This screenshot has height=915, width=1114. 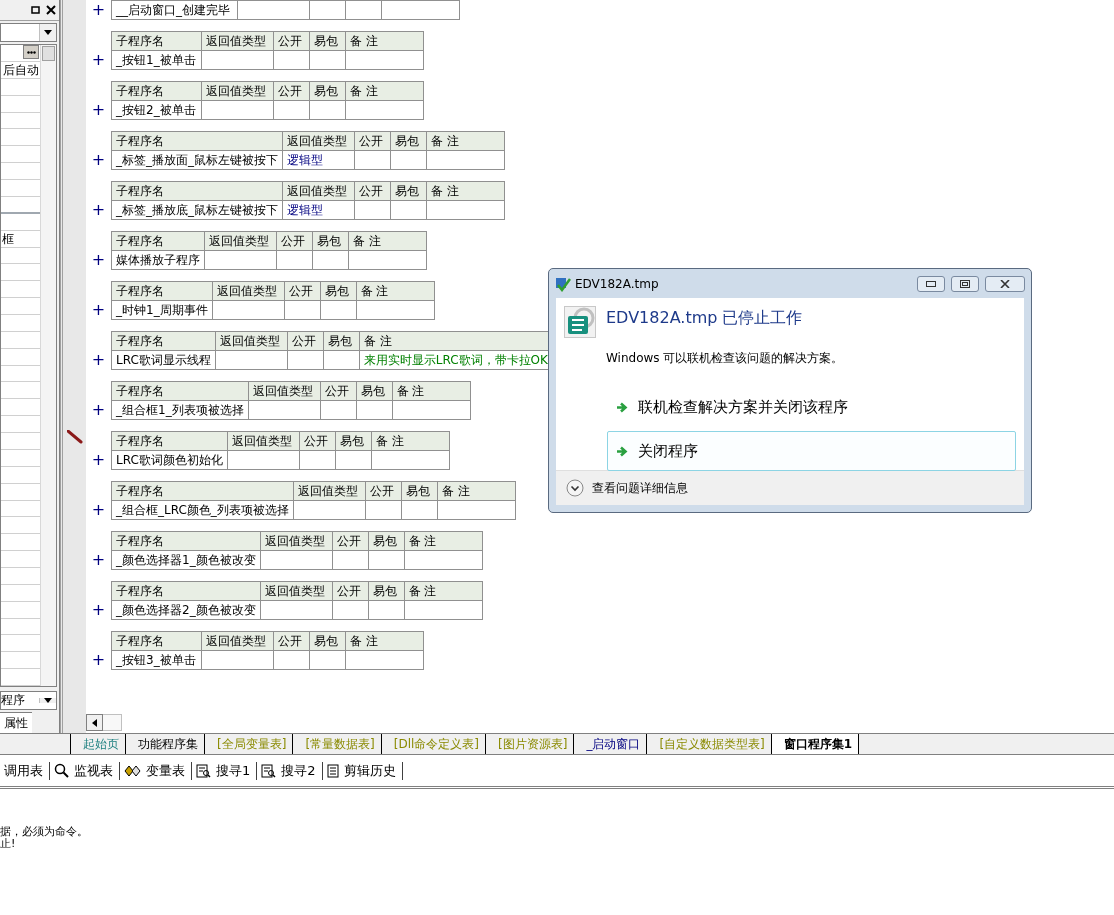 What do you see at coordinates (202, 510) in the screenshot?
I see `table-cell: _组合框_LRC颜色_列表项被选择` at bounding box center [202, 510].